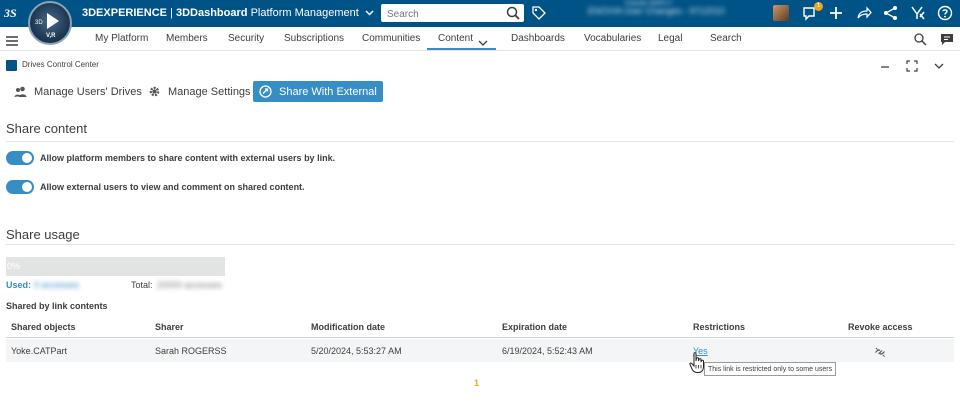 The height and width of the screenshot is (420, 960). I want to click on column-header-expiration-date: Expiration date, so click(534, 327).